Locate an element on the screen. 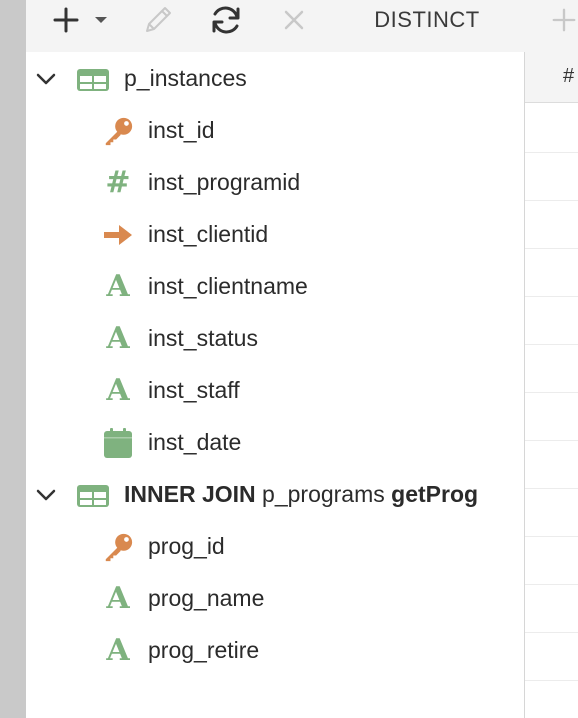 The height and width of the screenshot is (718, 578). field-name: prog_name is located at coordinates (206, 598).